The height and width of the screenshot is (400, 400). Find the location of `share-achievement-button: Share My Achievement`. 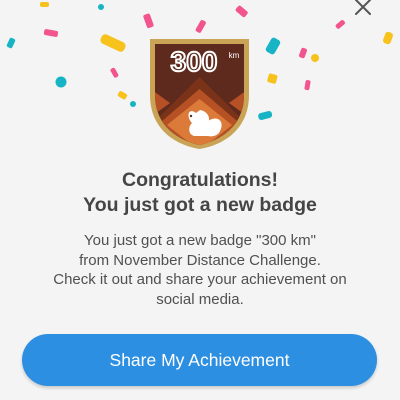

share-achievement-button: Share My Achievement is located at coordinates (199, 360).